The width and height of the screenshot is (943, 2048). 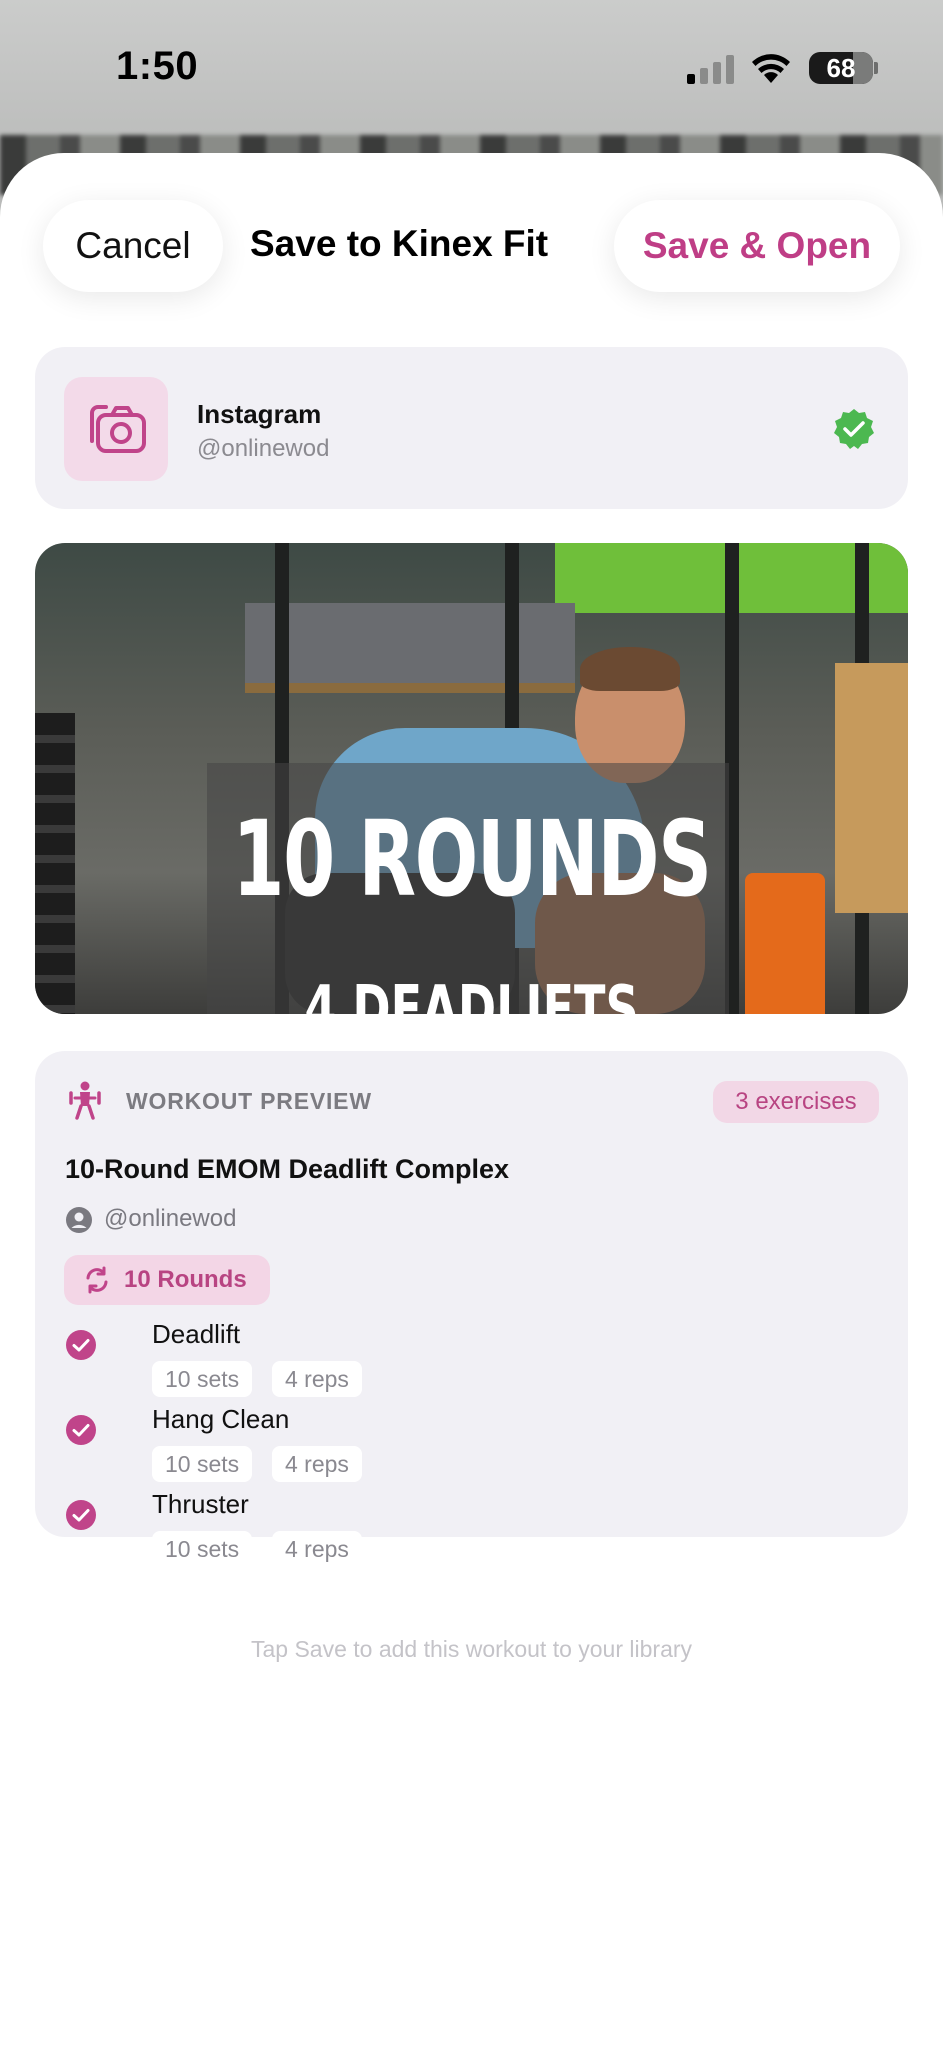 What do you see at coordinates (711, 69) in the screenshot?
I see `cellular-signal-icon` at bounding box center [711, 69].